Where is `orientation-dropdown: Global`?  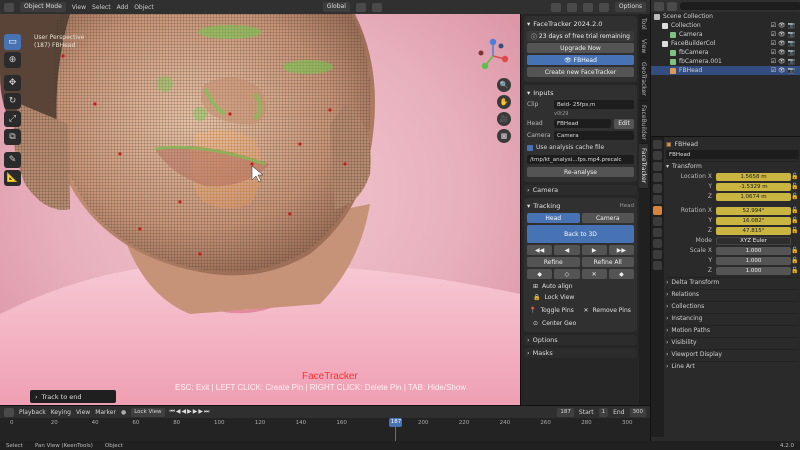
orientation-dropdown: Global is located at coordinates (336, 7).